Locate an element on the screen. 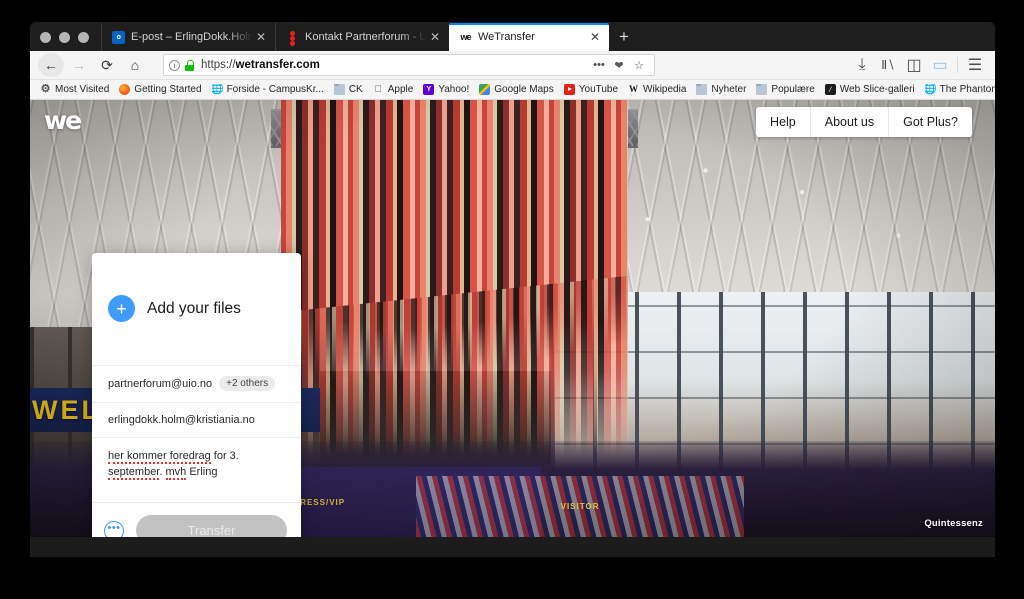 The height and width of the screenshot is (599, 1024). nav-about-us: About us is located at coordinates (848, 122).